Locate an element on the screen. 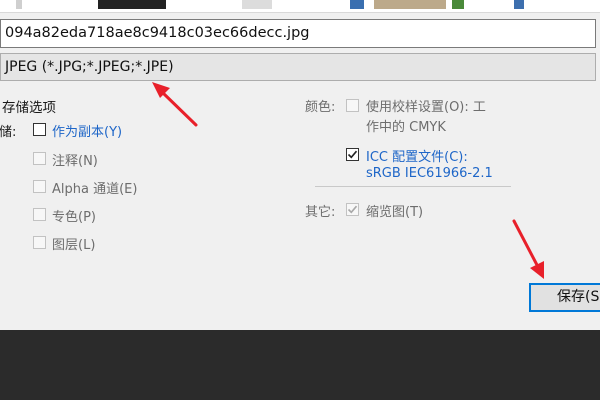 The image size is (600, 400). as-copy-checkbox is located at coordinates (39, 129).